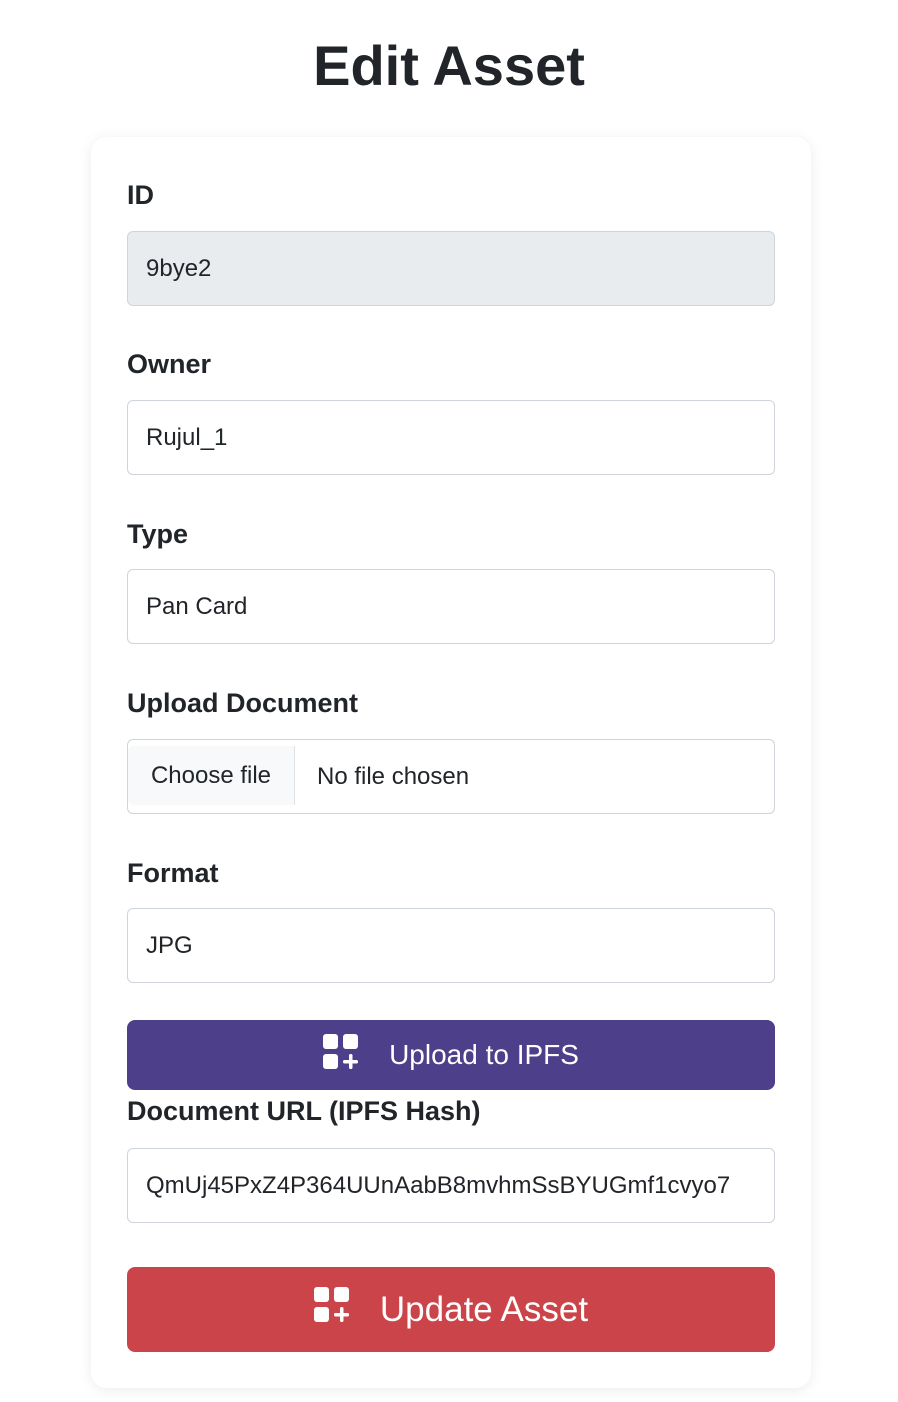 The height and width of the screenshot is (1402, 898). What do you see at coordinates (140, 195) in the screenshot?
I see `id-label: ID` at bounding box center [140, 195].